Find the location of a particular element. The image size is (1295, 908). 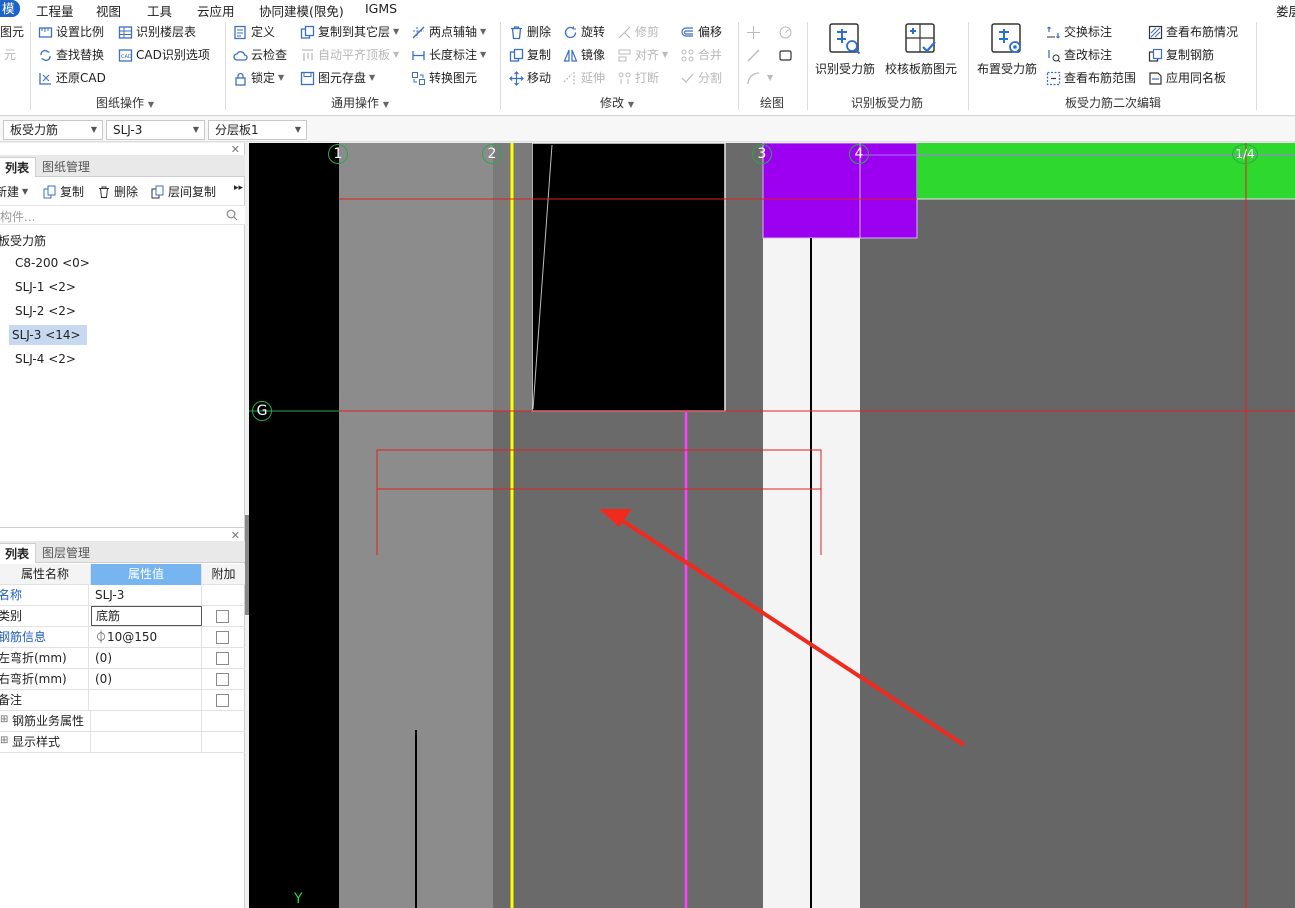

offset-button: 偏移 is located at coordinates (701, 32).